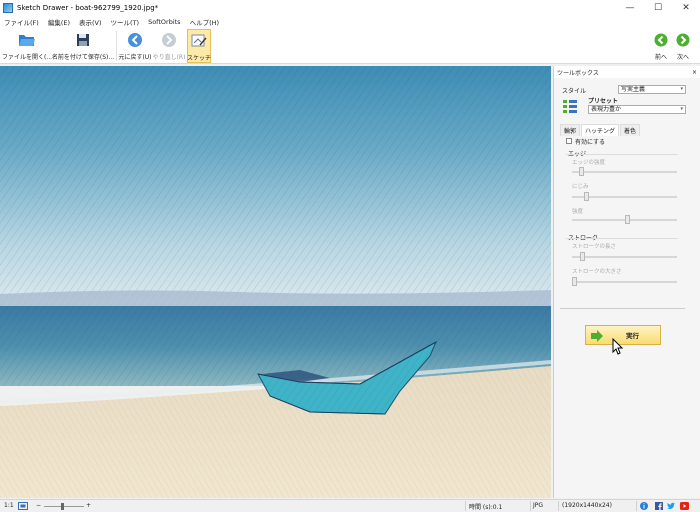 The width and height of the screenshot is (700, 512). Describe the element at coordinates (618, 346) in the screenshot. I see `mouse-cursor-icon` at that location.